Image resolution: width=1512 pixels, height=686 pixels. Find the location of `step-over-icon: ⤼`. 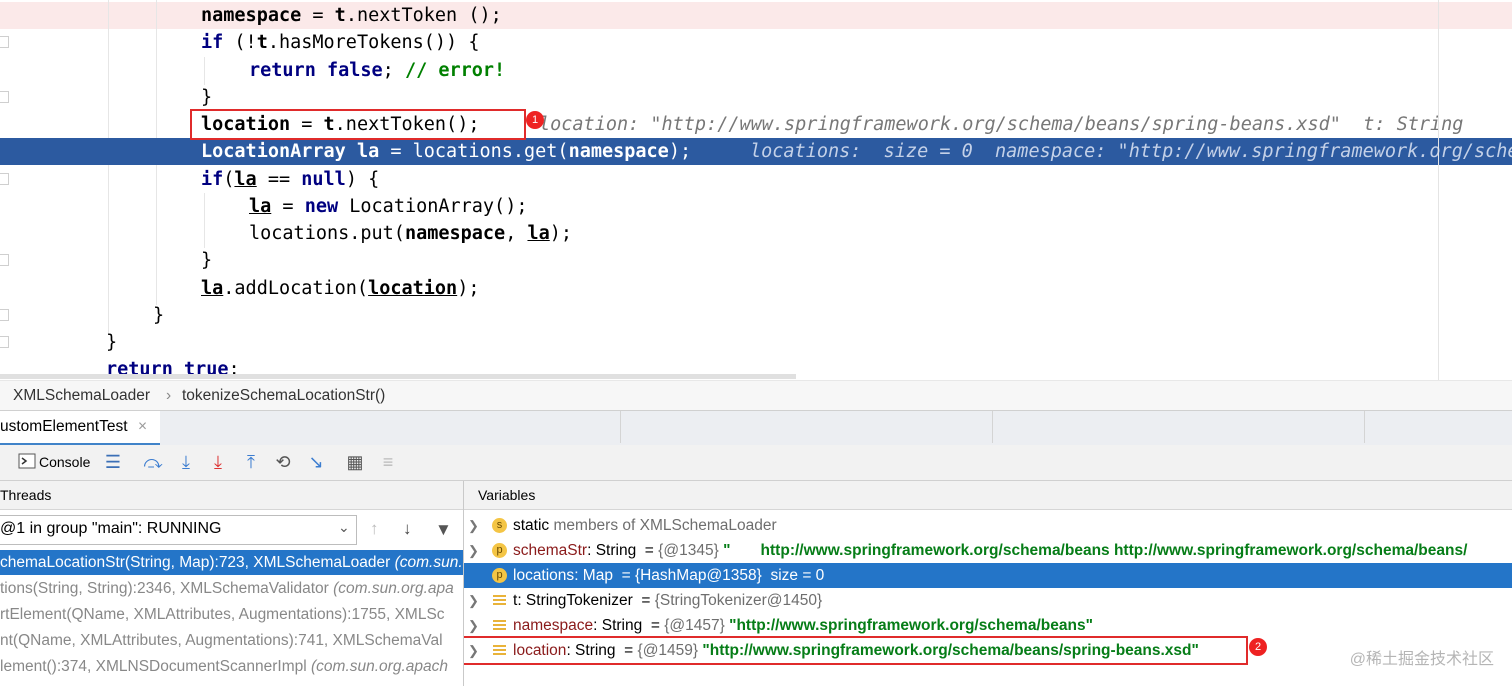

step-over-icon: ⤼ is located at coordinates (153, 462).